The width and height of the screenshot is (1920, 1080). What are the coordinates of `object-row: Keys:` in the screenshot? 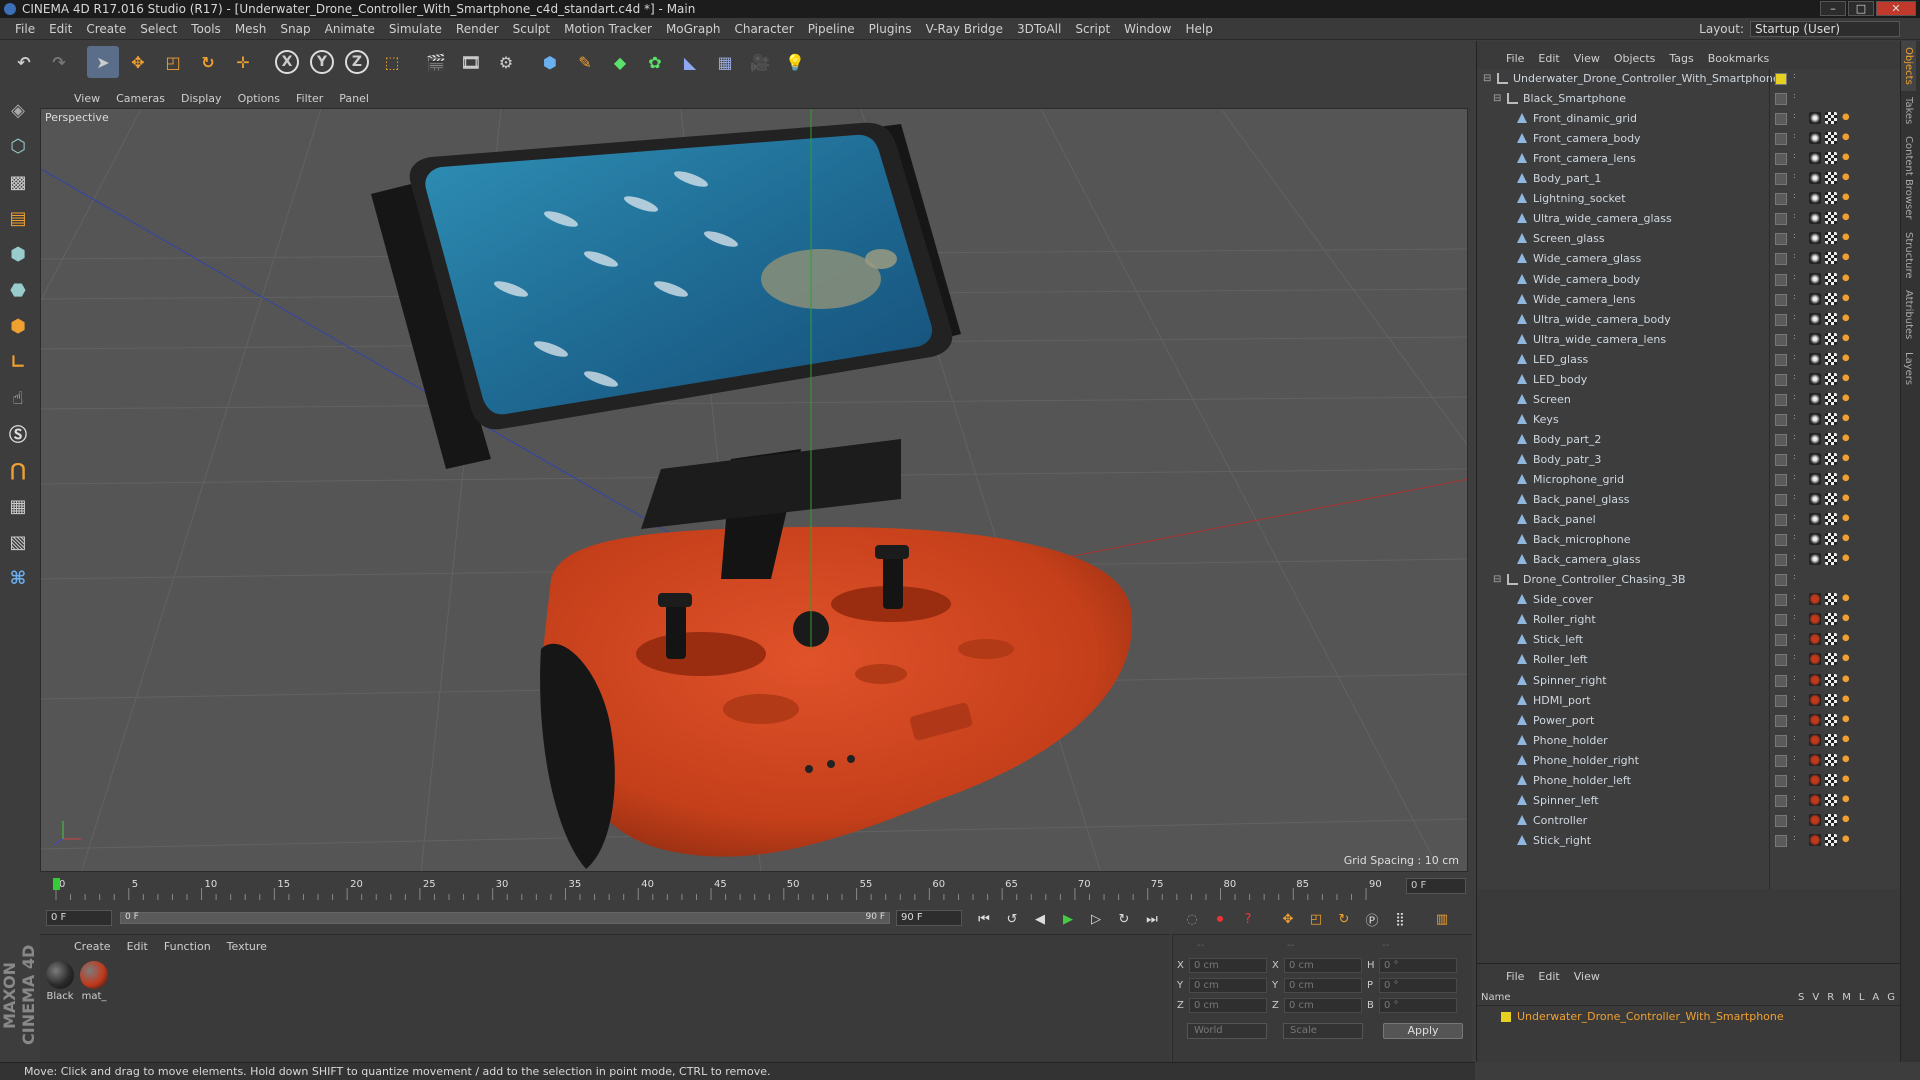 It's located at (1689, 420).